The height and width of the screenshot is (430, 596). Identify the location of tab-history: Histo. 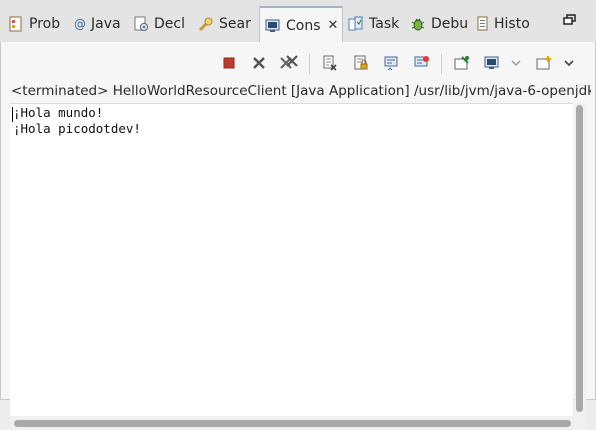
(503, 24).